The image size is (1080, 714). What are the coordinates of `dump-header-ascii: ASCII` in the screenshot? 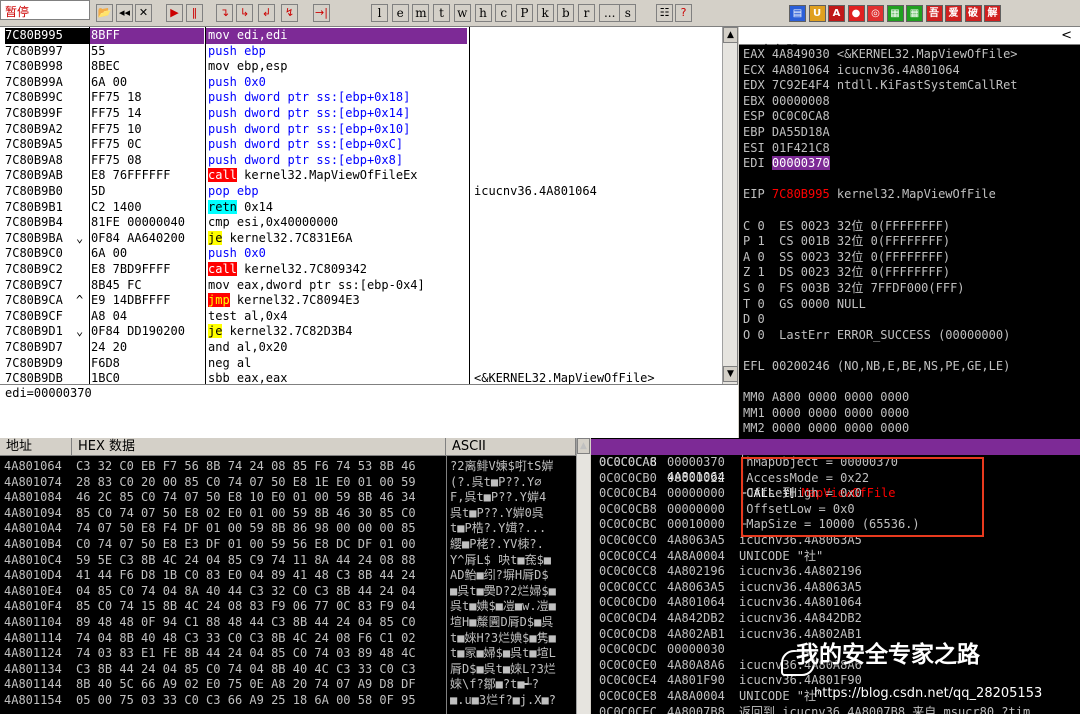 It's located at (511, 447).